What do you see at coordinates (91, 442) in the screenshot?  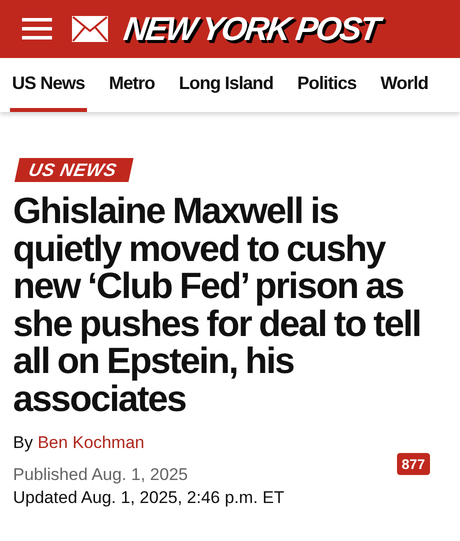 I see `author-link: Ben Kochman` at bounding box center [91, 442].